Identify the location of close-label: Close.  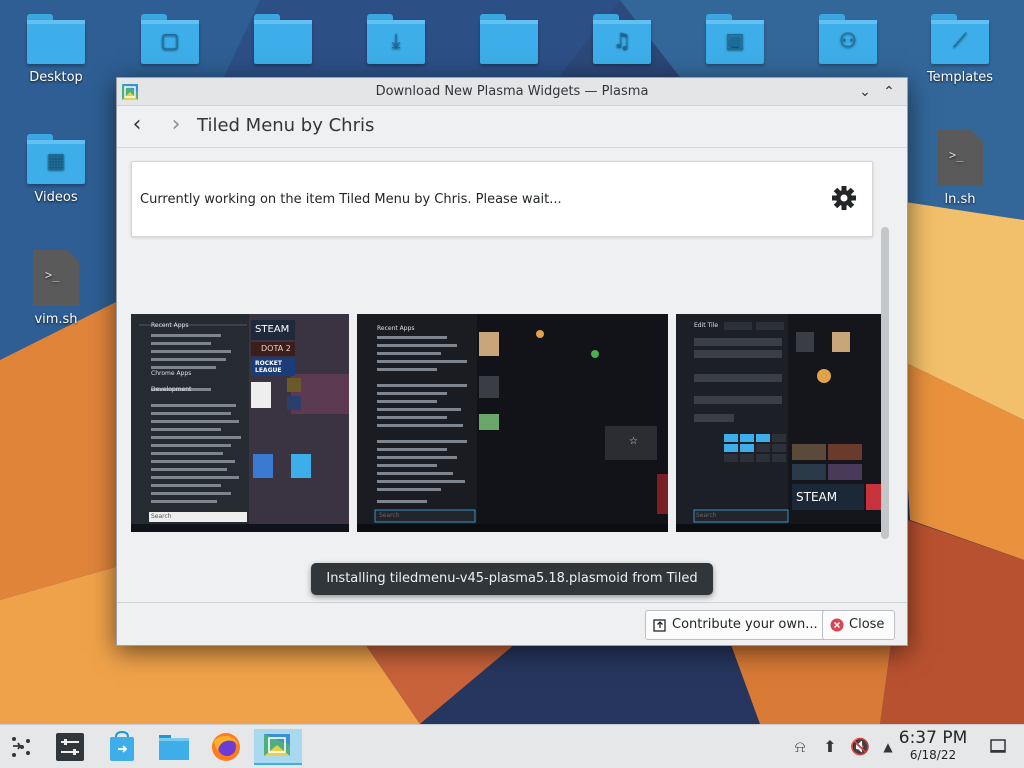
(867, 624).